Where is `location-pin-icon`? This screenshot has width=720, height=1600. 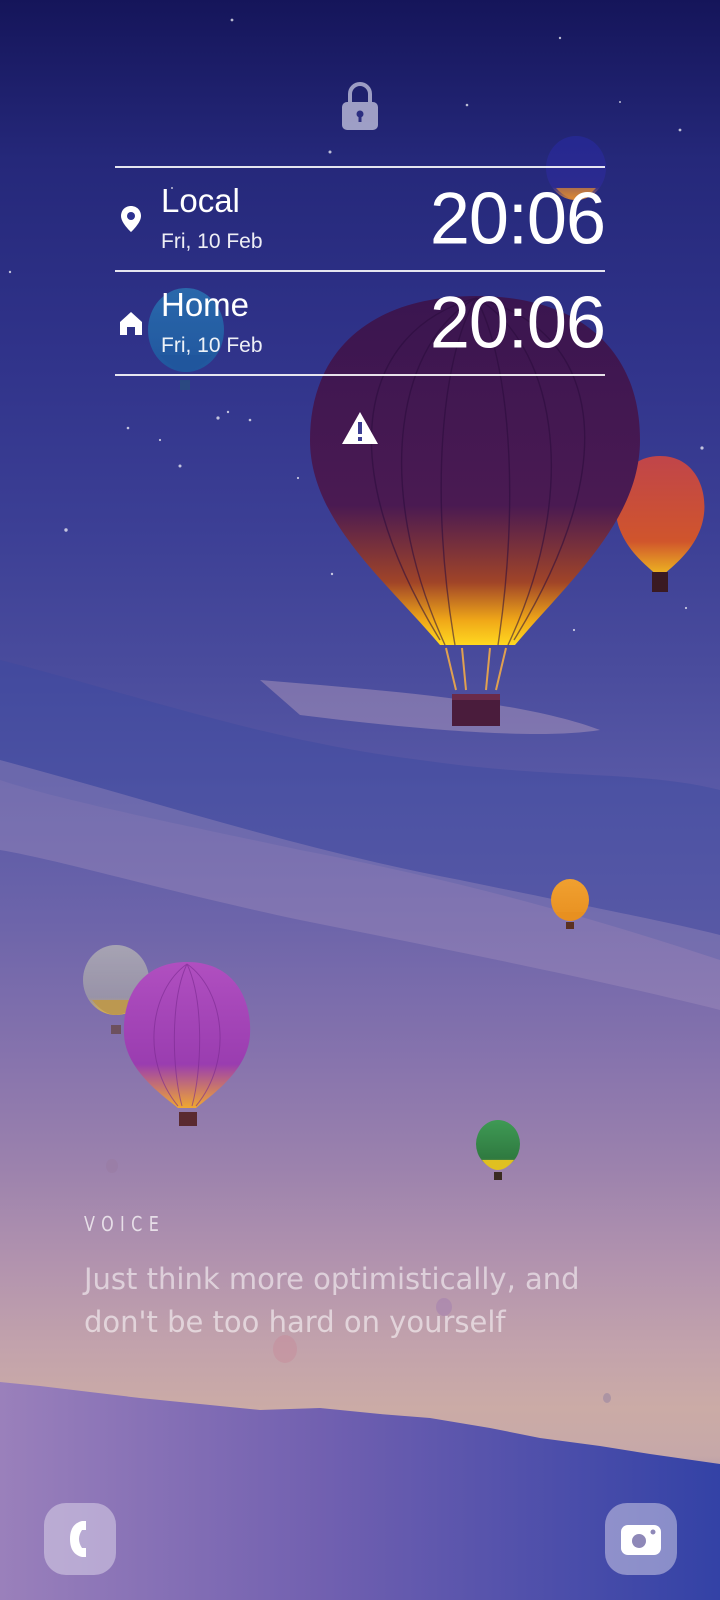
location-pin-icon is located at coordinates (131, 219).